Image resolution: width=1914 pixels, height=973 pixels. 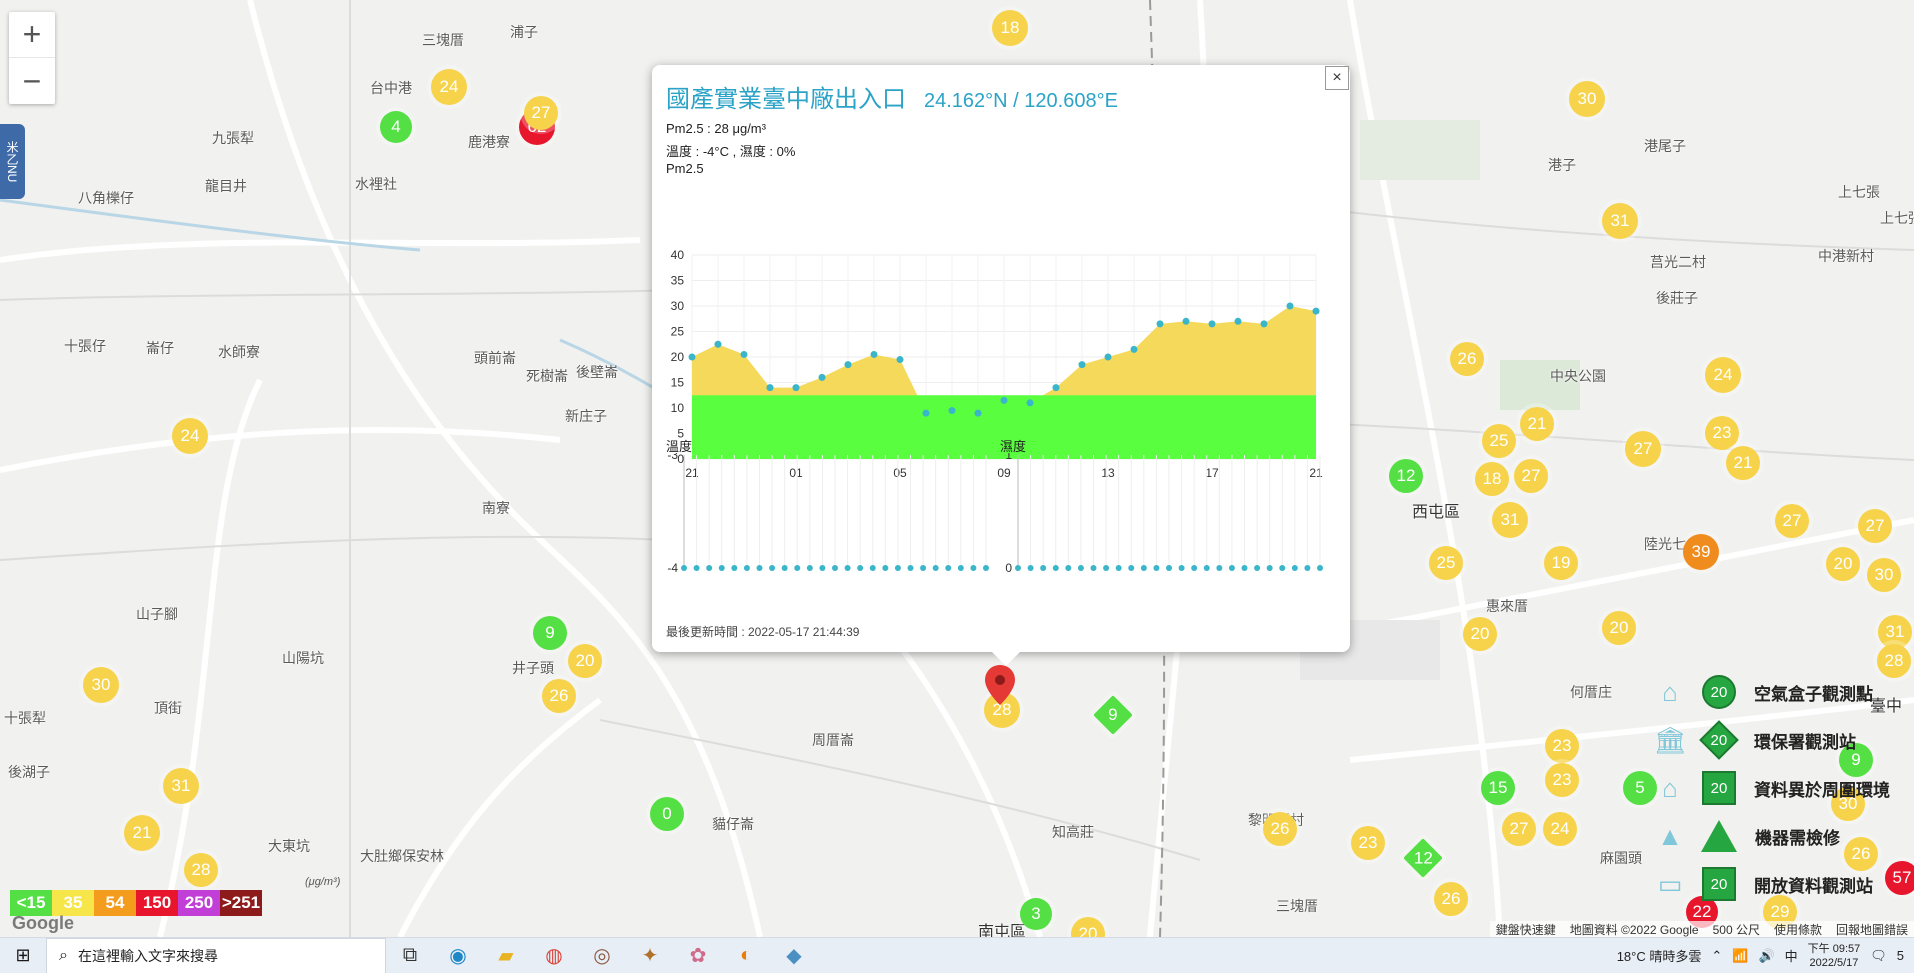 What do you see at coordinates (1498, 788) in the screenshot?
I see `aq-marker: 15` at bounding box center [1498, 788].